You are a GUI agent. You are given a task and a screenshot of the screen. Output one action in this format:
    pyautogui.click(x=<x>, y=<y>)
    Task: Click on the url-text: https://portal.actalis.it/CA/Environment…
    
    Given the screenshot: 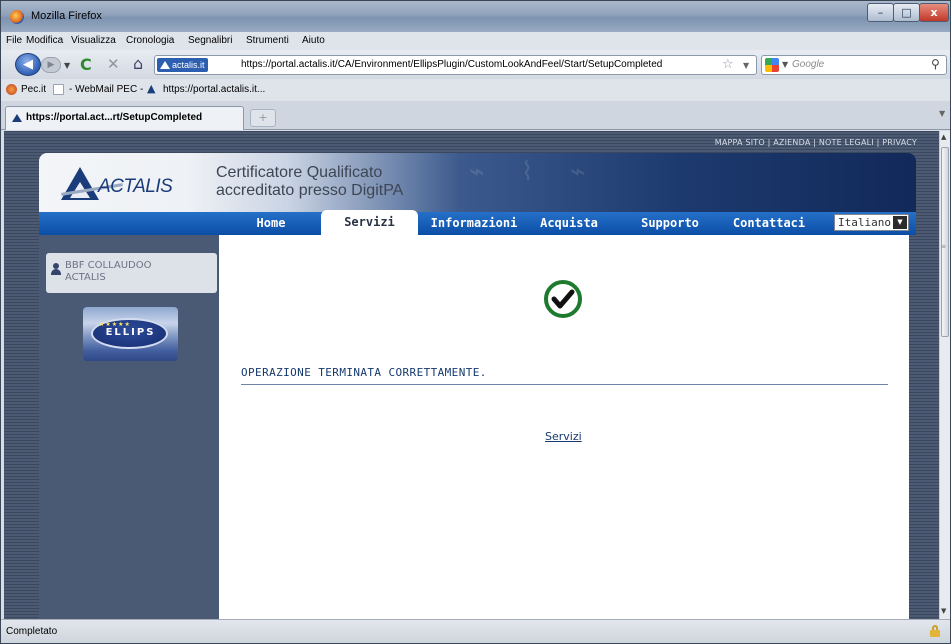 What is the action you would take?
    pyautogui.click(x=451, y=64)
    